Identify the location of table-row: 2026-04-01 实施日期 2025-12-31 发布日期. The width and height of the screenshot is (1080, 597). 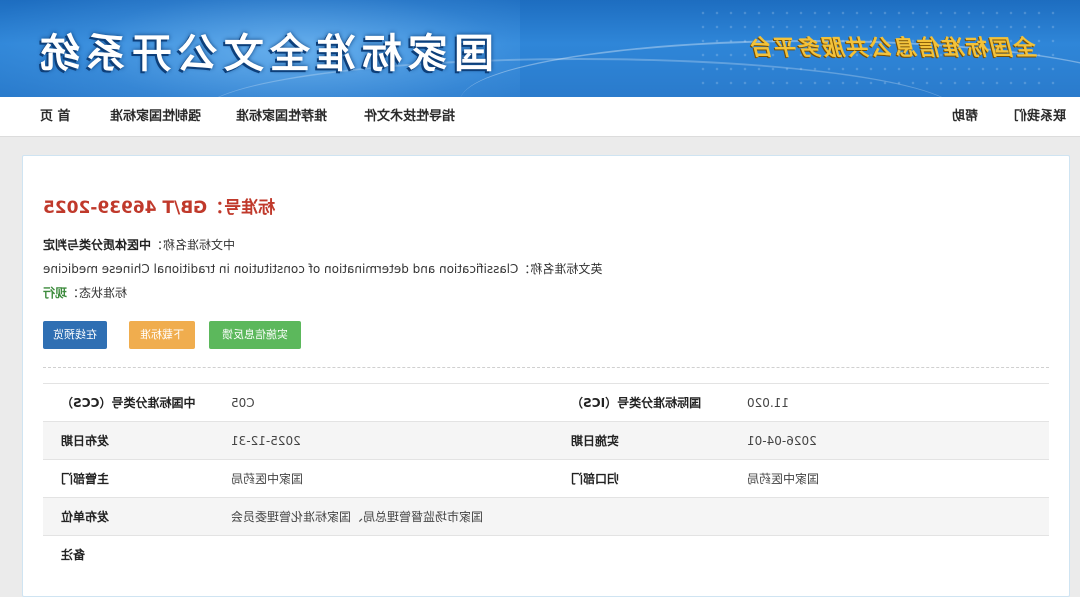
(546, 440).